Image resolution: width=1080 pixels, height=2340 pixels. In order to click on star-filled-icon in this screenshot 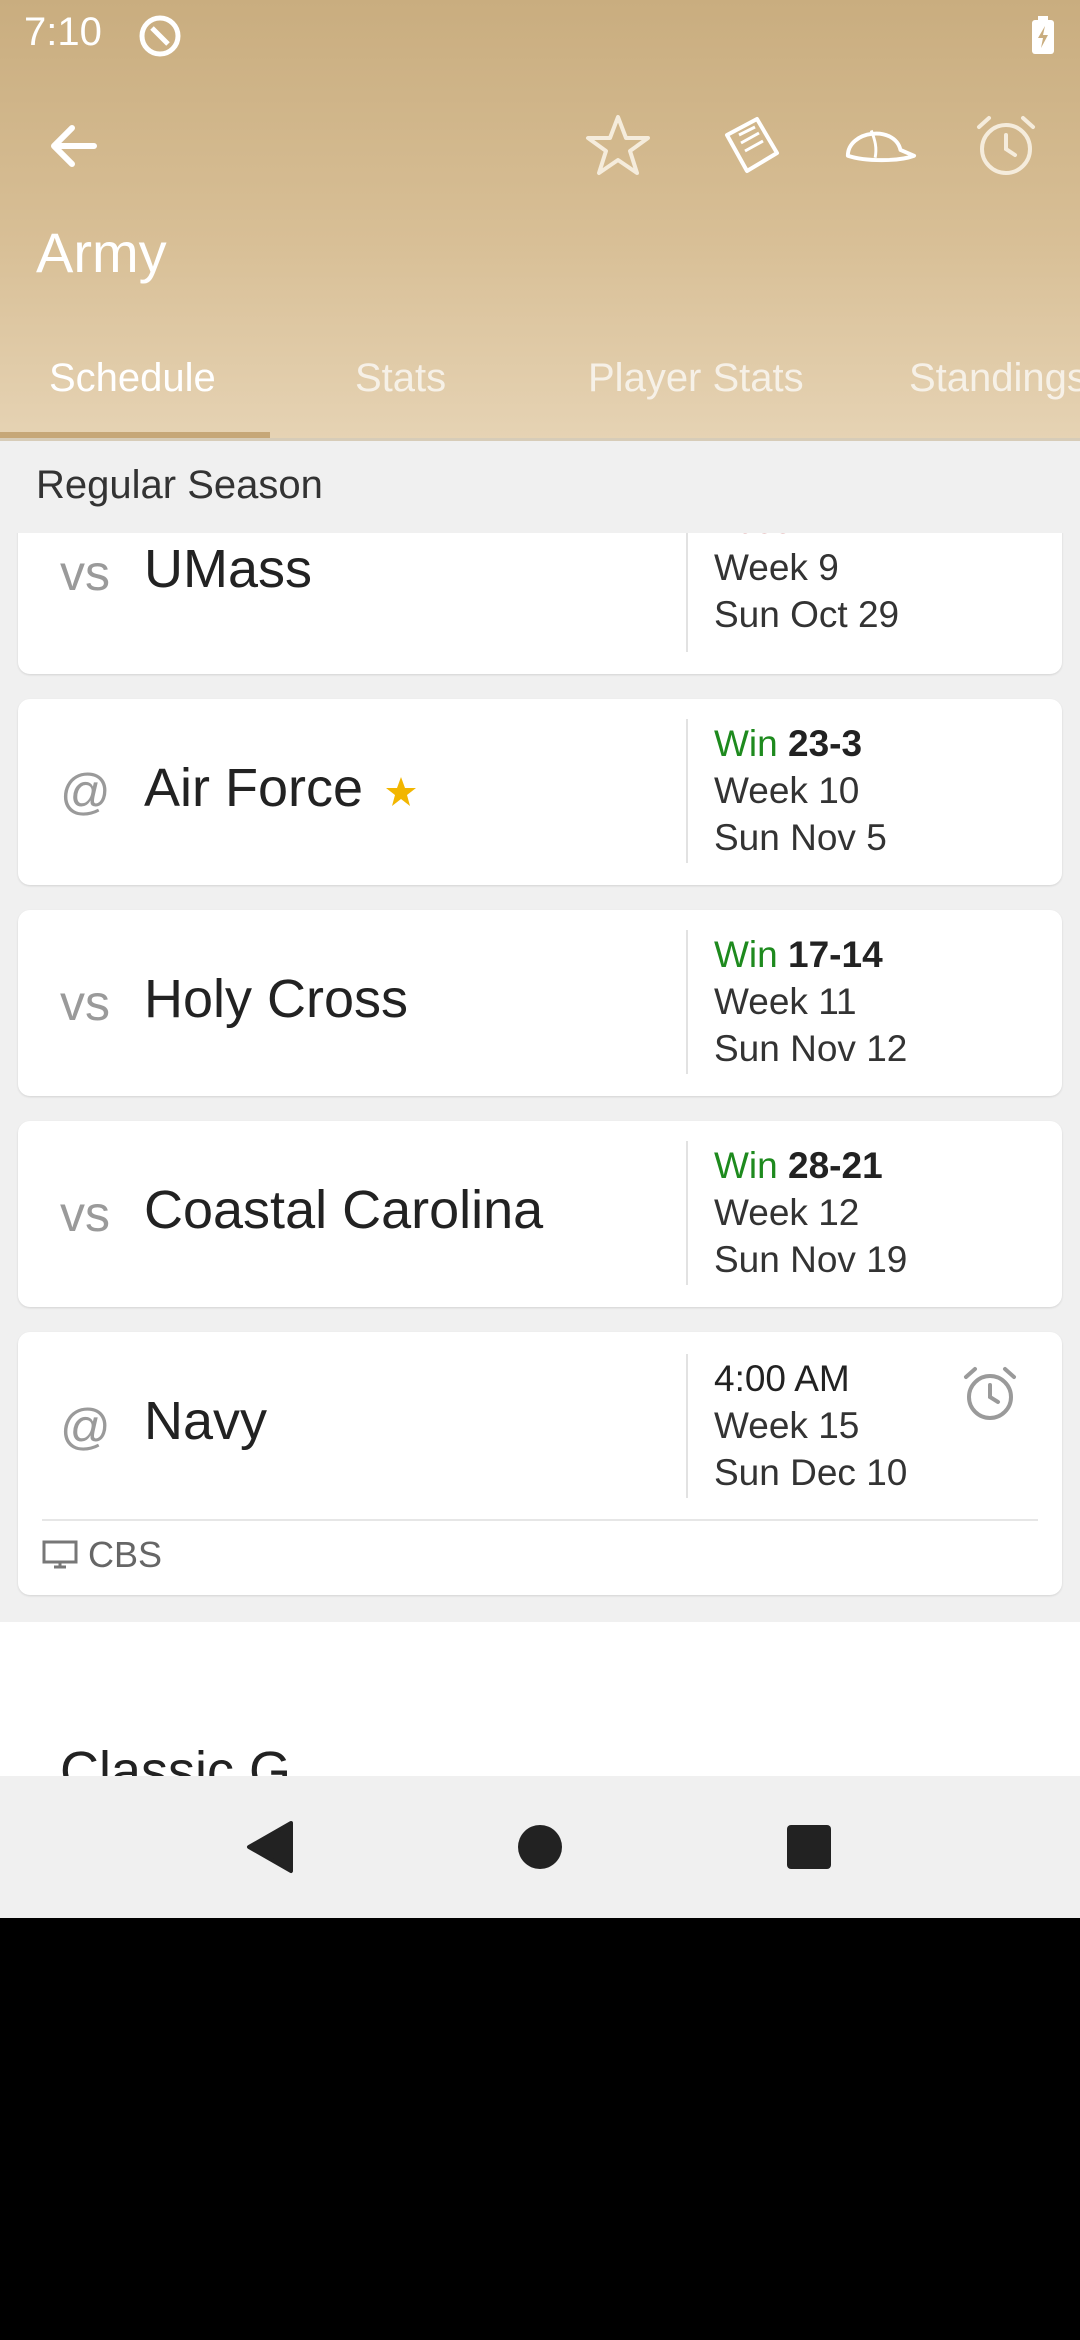, I will do `click(401, 791)`.